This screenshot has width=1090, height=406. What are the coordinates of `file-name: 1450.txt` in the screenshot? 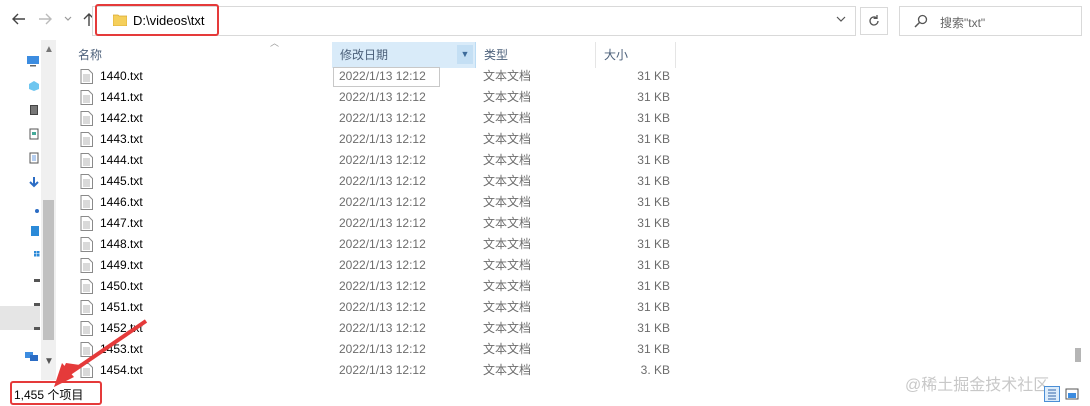 It's located at (121, 286).